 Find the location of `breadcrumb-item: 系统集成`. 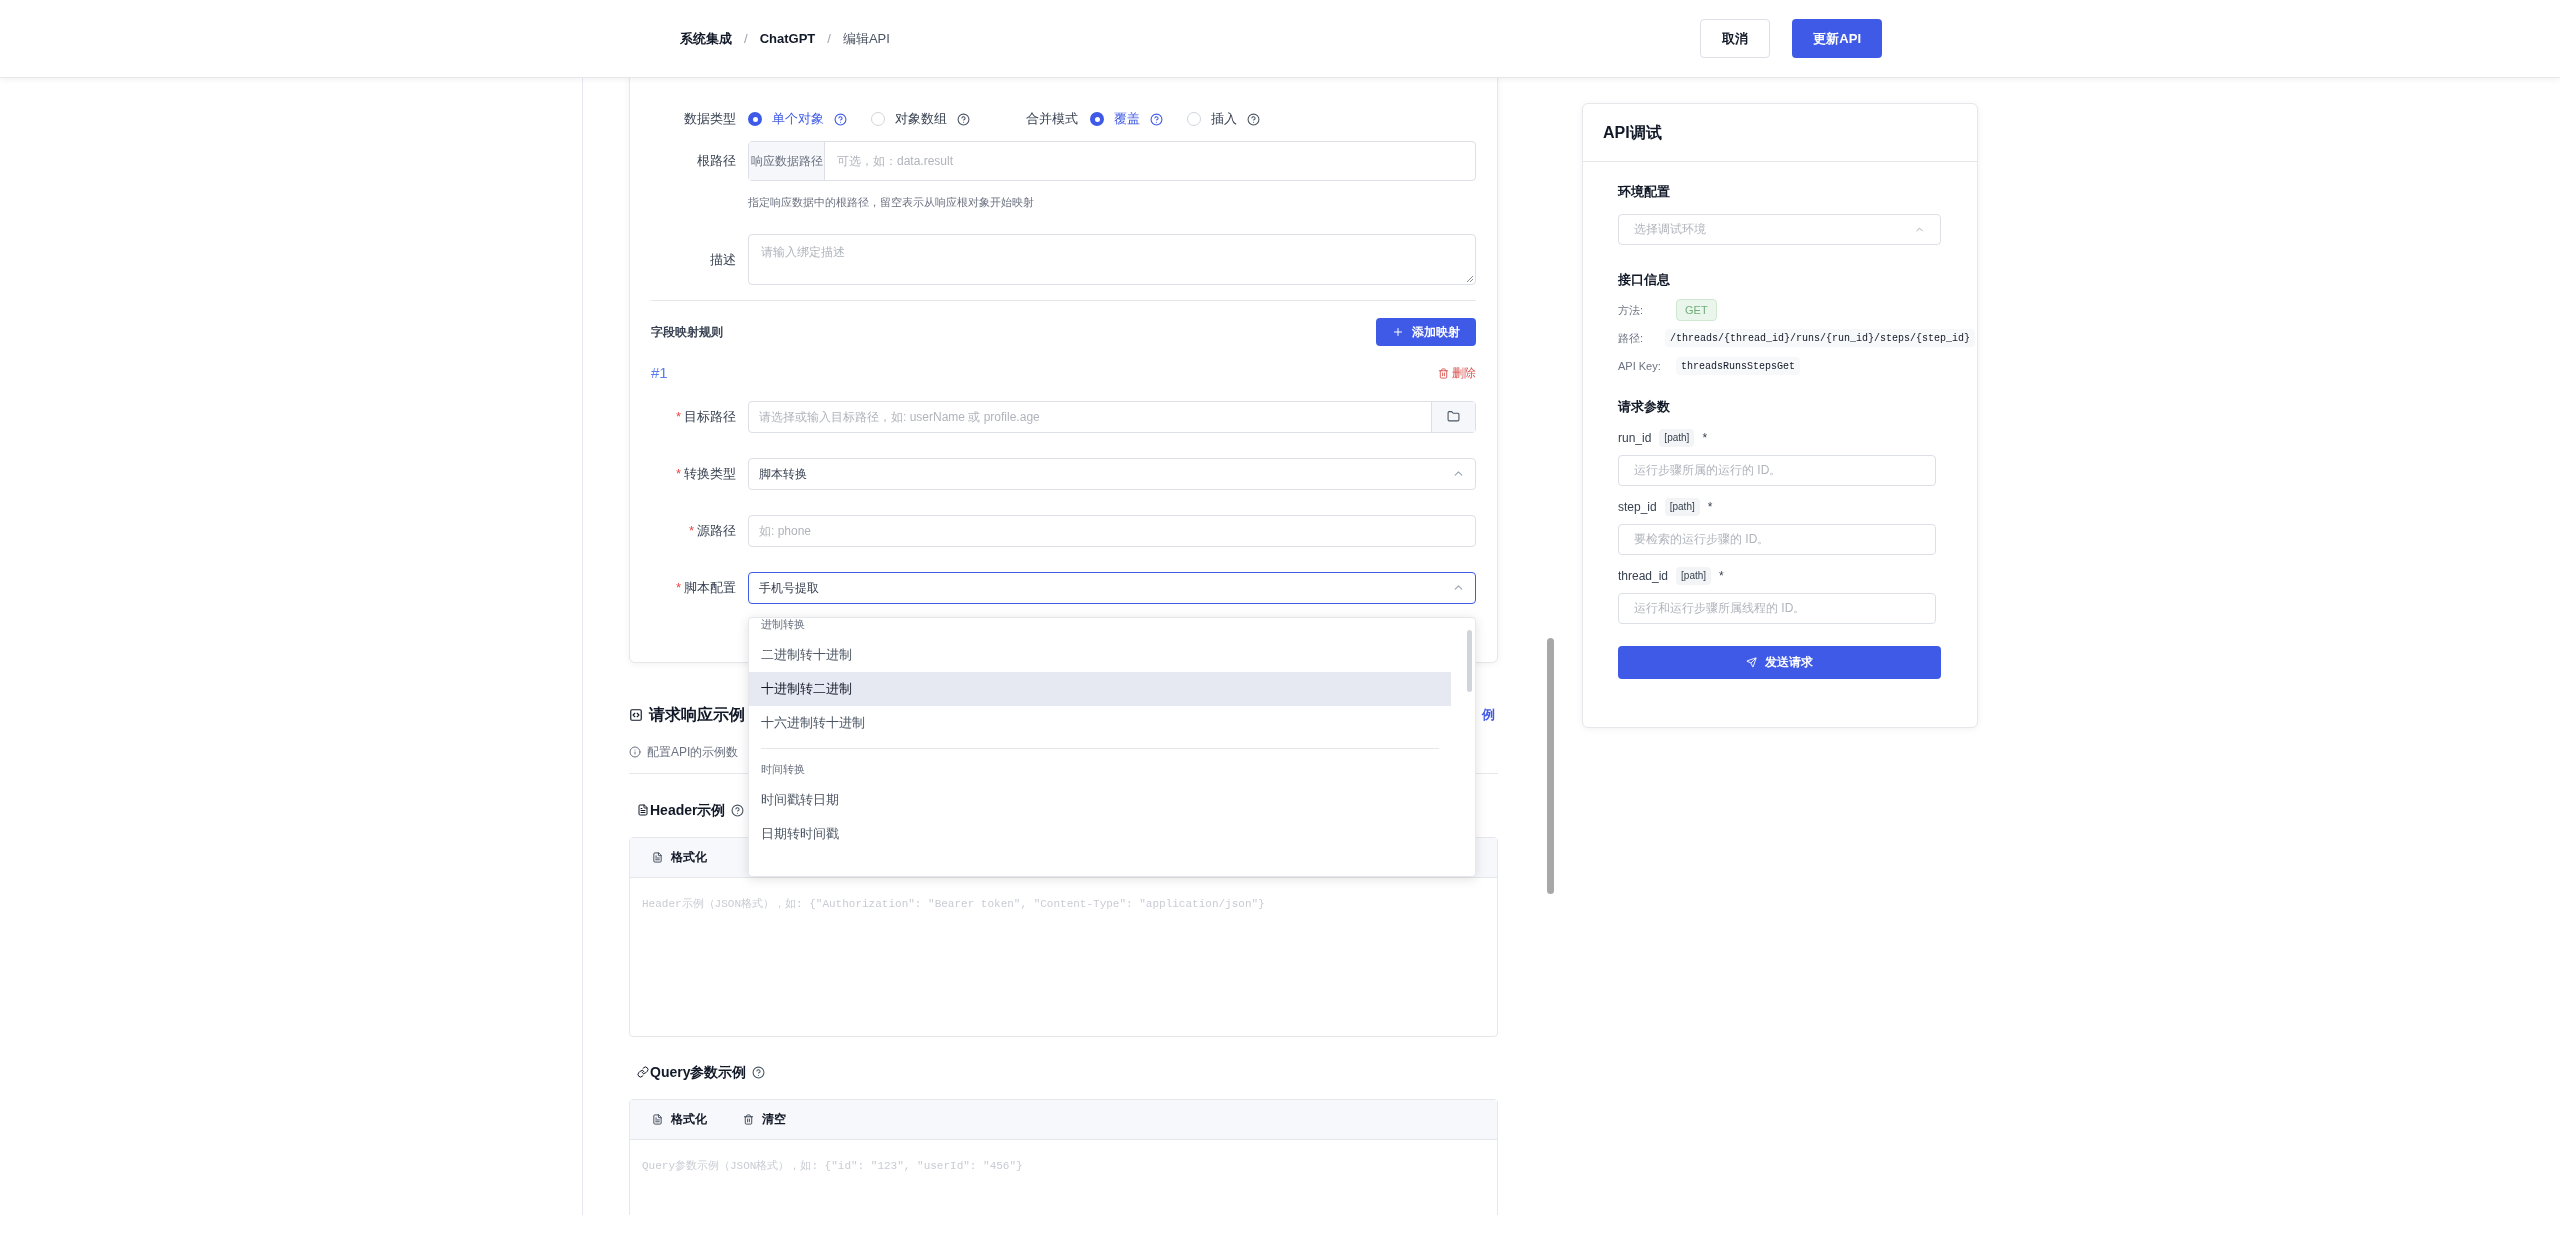

breadcrumb-item: 系统集成 is located at coordinates (706, 38).